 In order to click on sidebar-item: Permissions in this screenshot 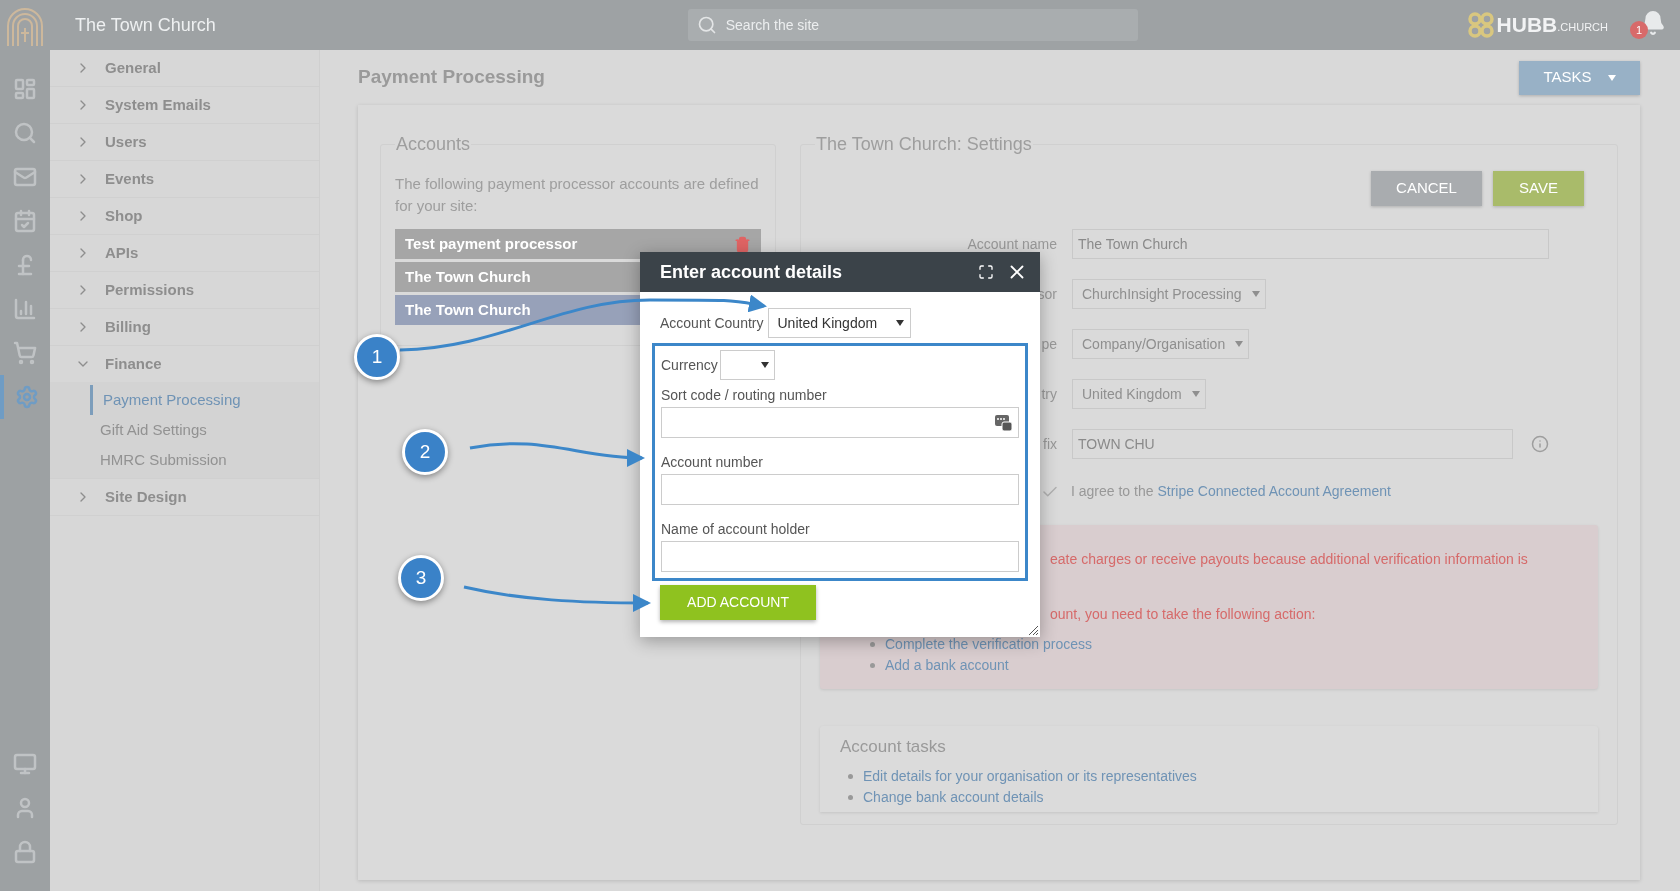, I will do `click(184, 290)`.